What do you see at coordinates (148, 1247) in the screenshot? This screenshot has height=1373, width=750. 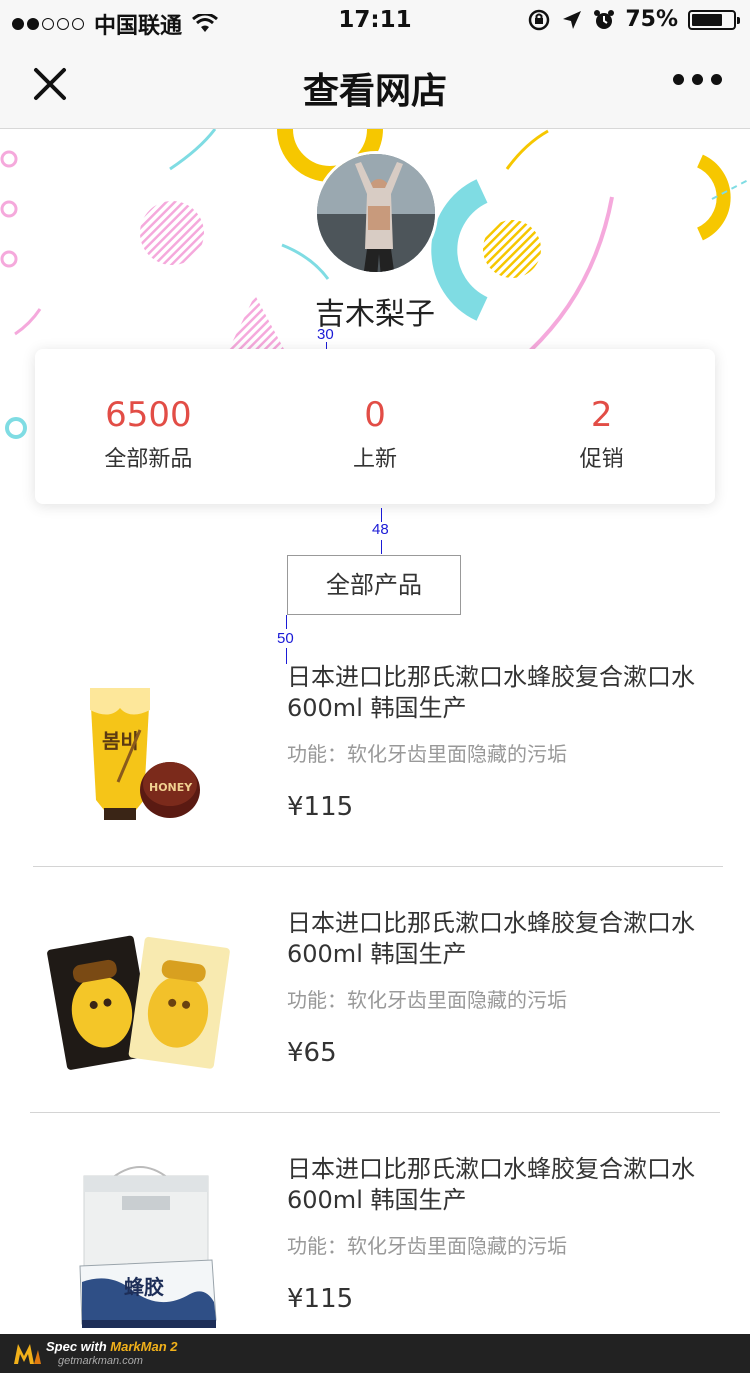 I see `propolis-giftbox-product-image: 蜂胶` at bounding box center [148, 1247].